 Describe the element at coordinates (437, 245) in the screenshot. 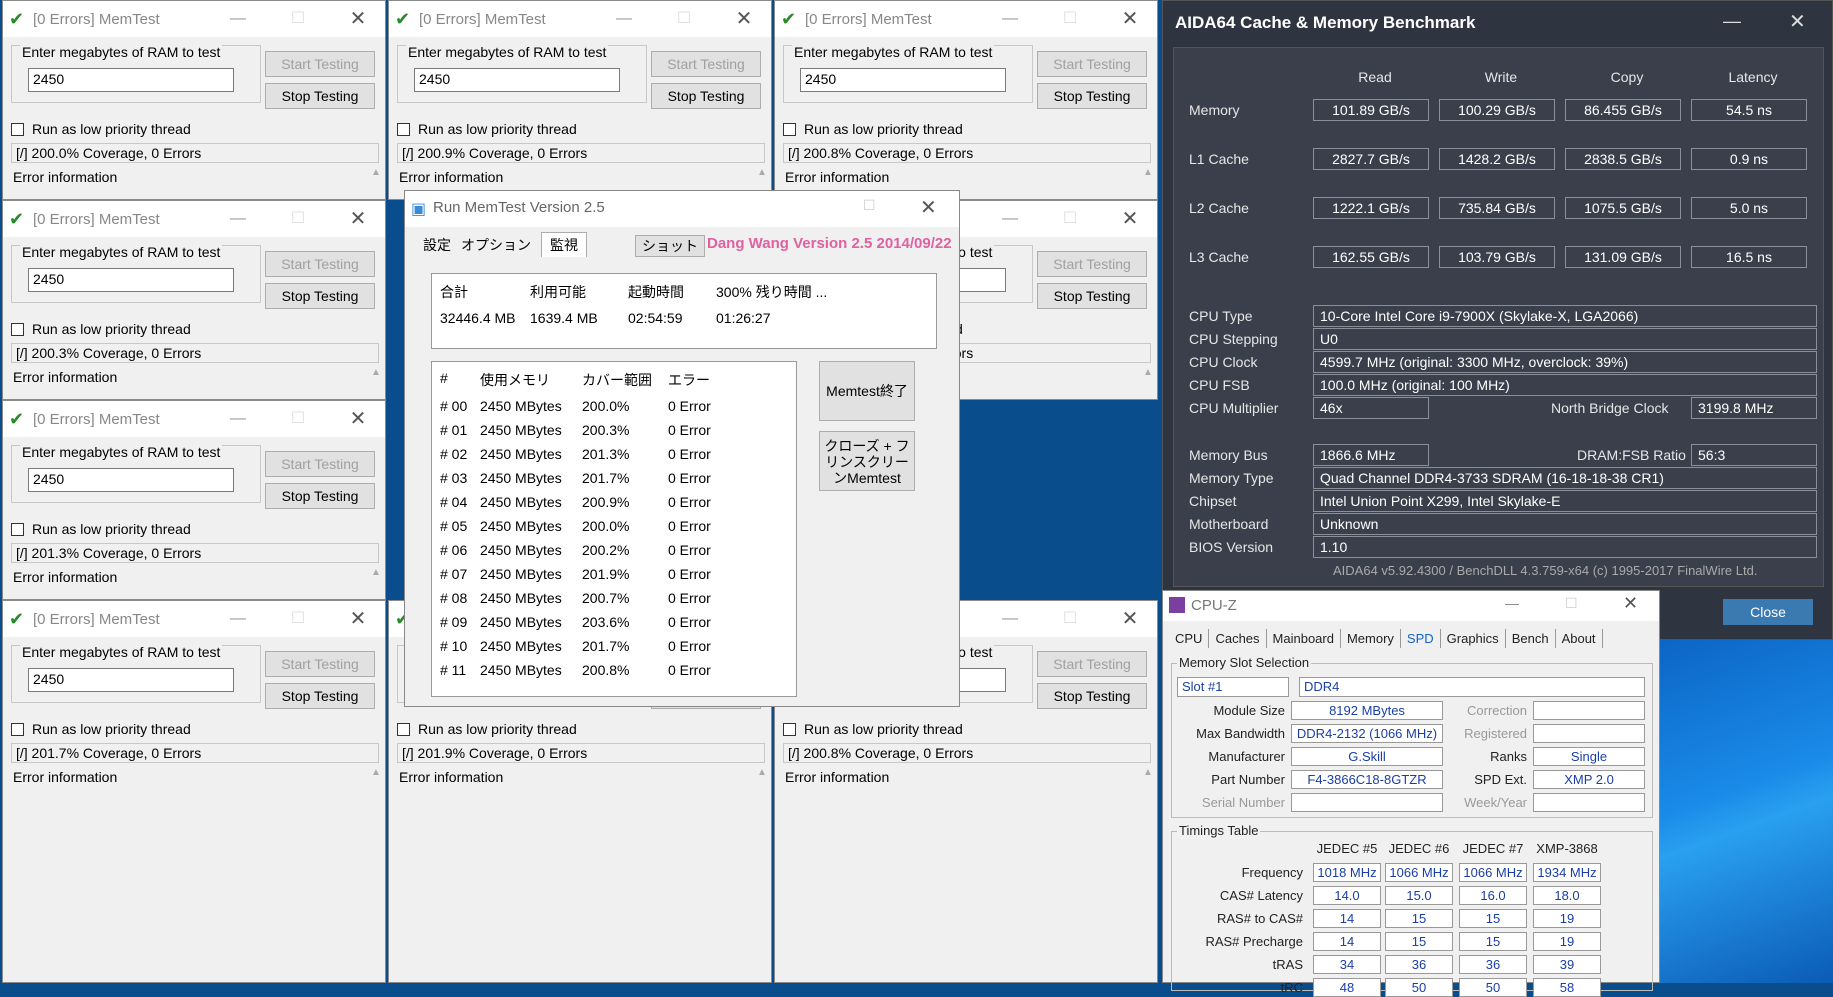

I see `tab-settings: 設定` at that location.